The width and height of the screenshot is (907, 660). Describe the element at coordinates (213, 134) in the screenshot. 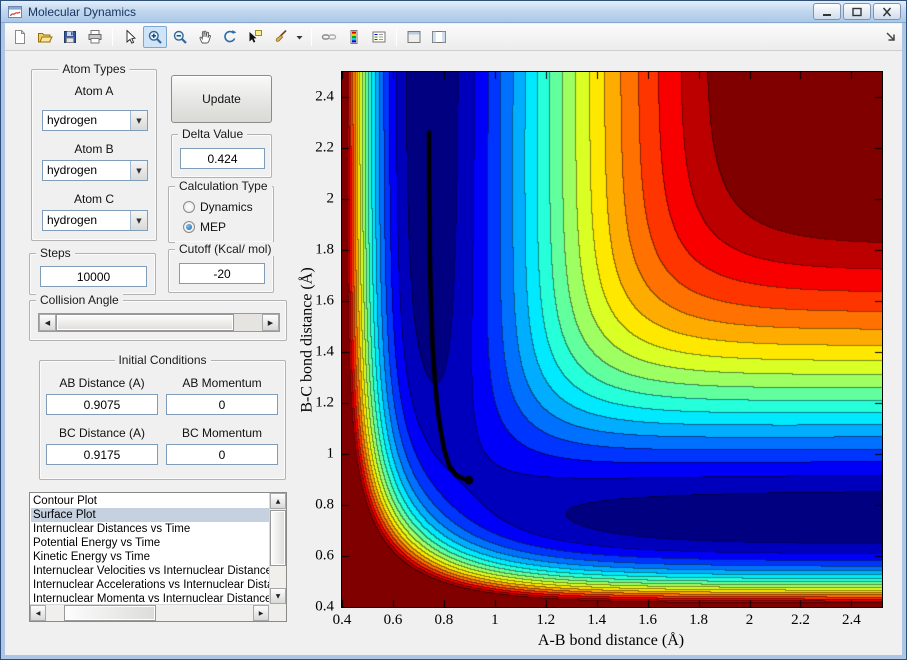

I see `panel-title: Delta Value` at that location.